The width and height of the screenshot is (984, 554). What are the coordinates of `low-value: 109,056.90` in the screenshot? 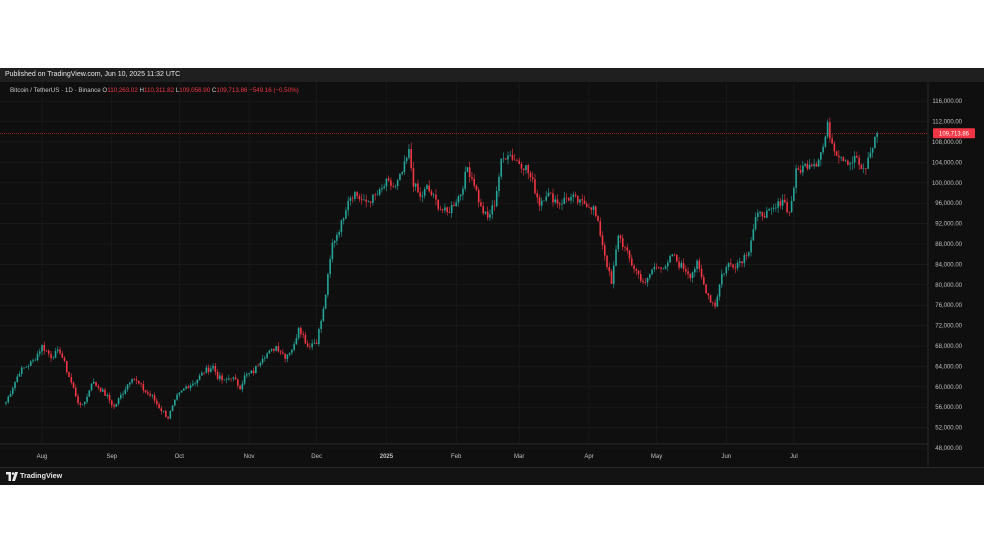 It's located at (195, 90).